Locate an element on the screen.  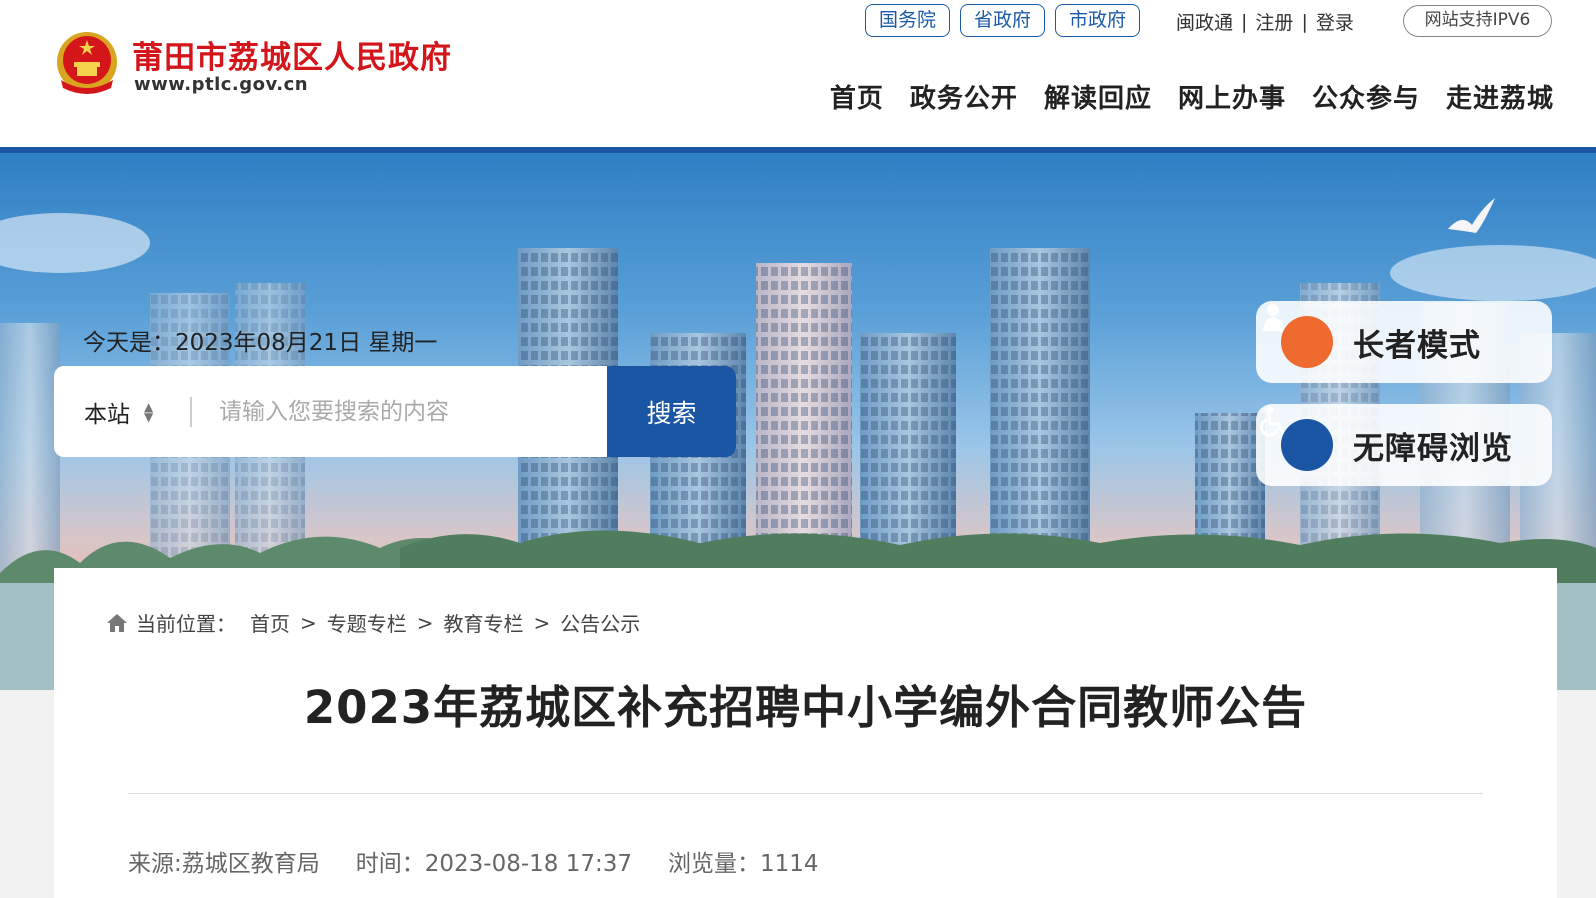
search-button: 搜索 is located at coordinates (396, 411).